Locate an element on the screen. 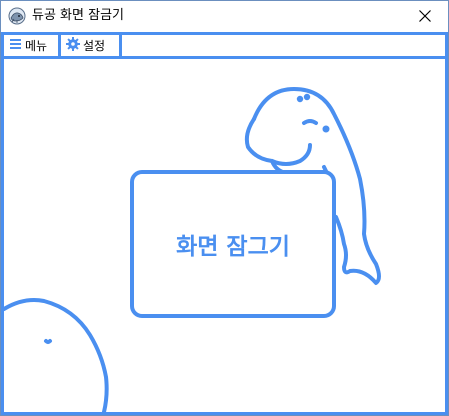 This screenshot has height=416, width=449. menu-button: 메뉴 is located at coordinates (32, 45).